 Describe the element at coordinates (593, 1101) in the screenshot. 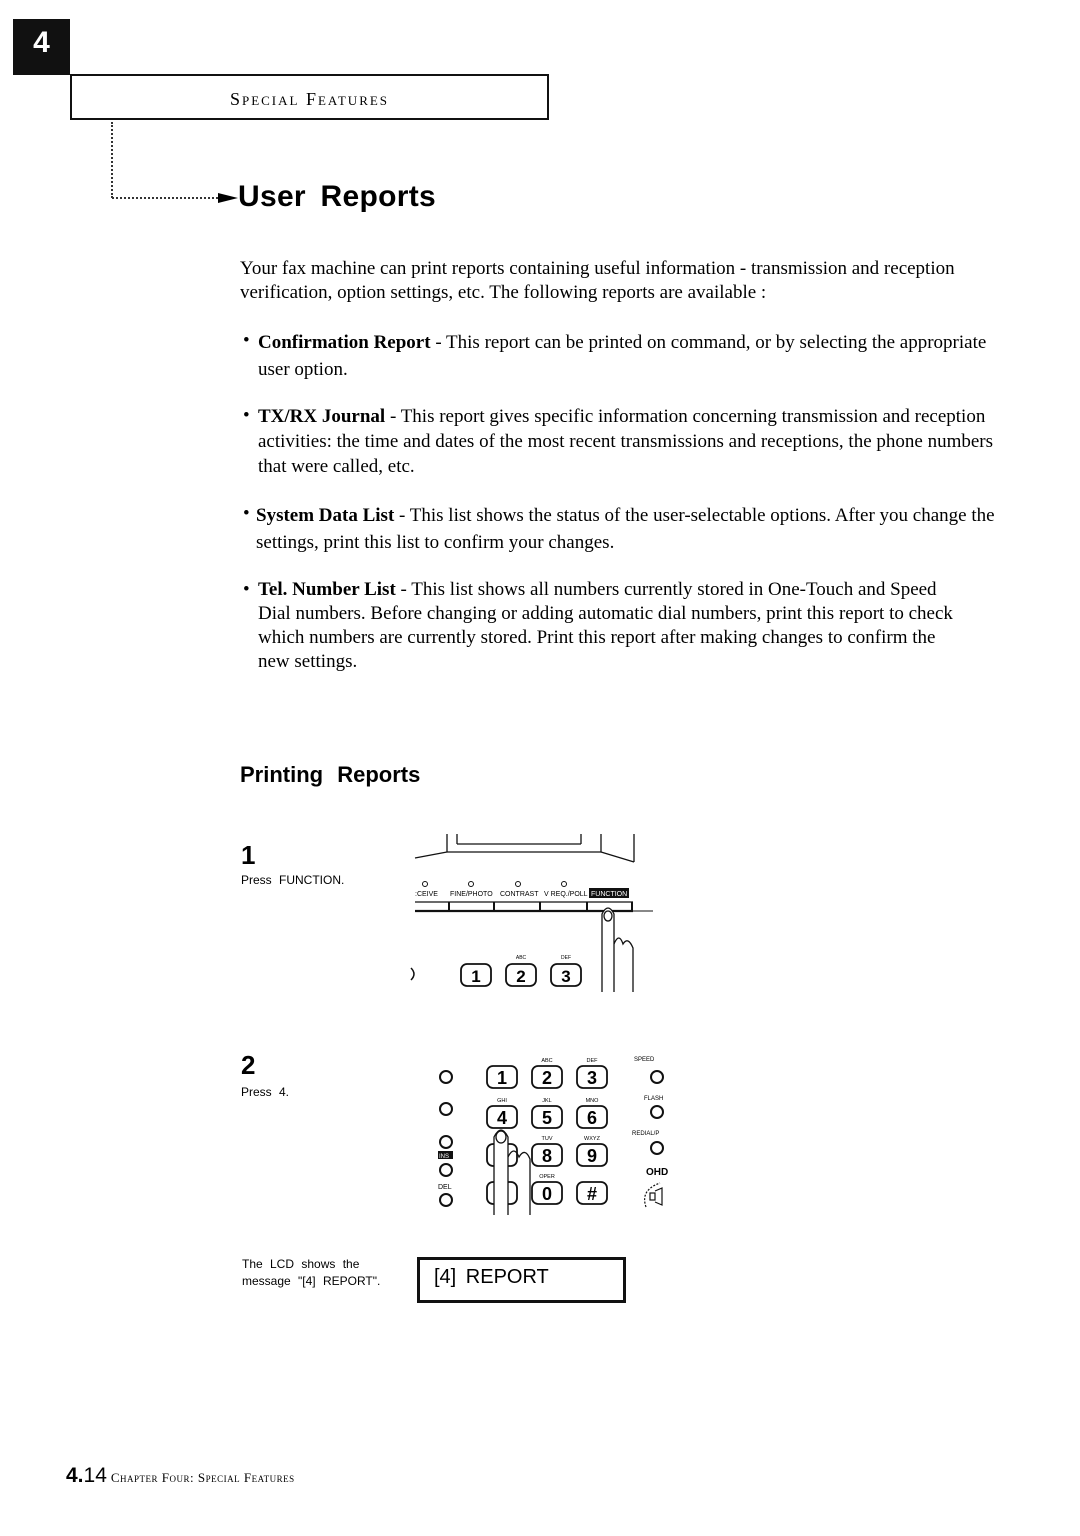

I see `key-letters: MNO` at that location.